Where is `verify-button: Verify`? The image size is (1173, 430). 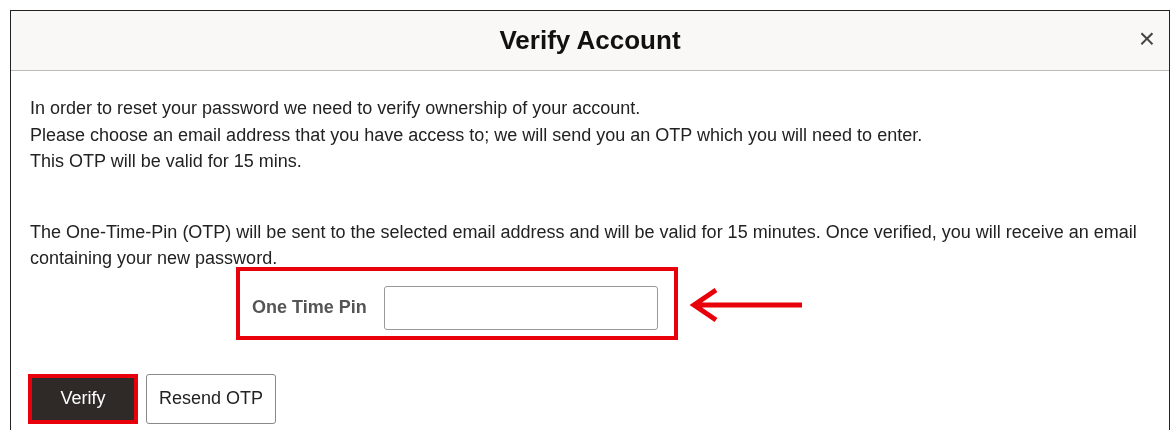
verify-button: Verify is located at coordinates (83, 398).